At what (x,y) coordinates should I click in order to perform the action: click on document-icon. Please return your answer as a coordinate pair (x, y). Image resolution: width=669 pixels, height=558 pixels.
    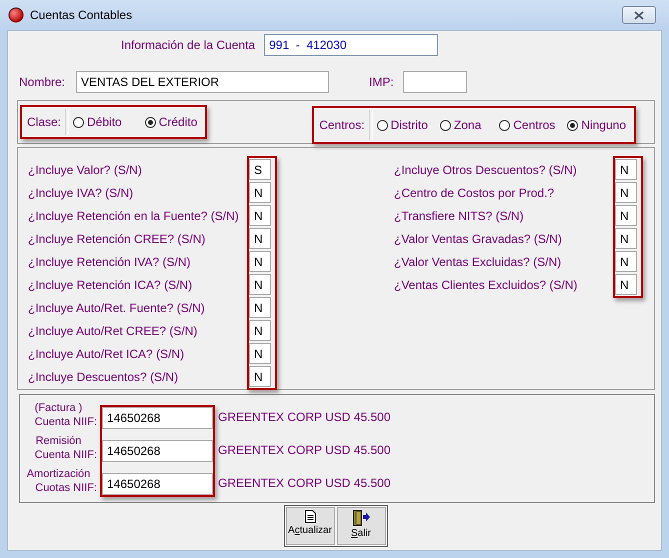
    Looking at the image, I should click on (310, 516).